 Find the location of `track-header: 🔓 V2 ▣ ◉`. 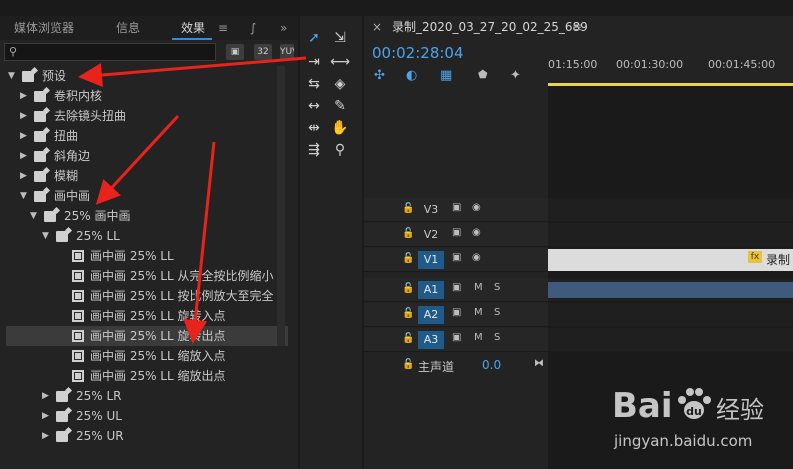

track-header: 🔓 V2 ▣ ◉ is located at coordinates (456, 235).